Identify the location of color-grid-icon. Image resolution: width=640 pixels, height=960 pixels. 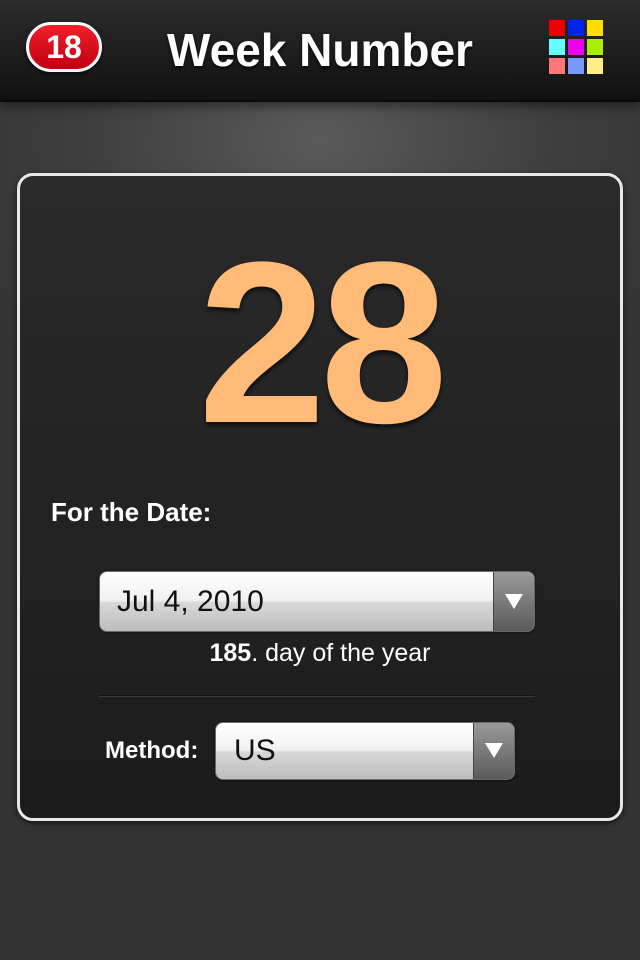
(578, 49).